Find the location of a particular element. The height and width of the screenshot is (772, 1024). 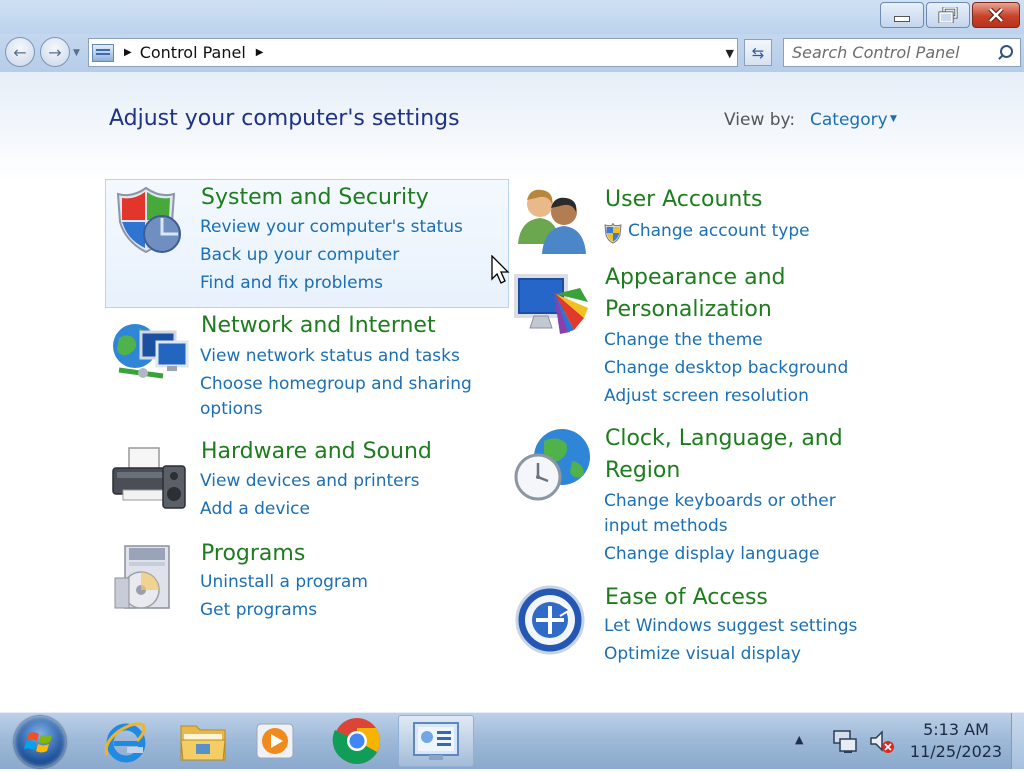

refresh-icon: ⇆ is located at coordinates (758, 52).